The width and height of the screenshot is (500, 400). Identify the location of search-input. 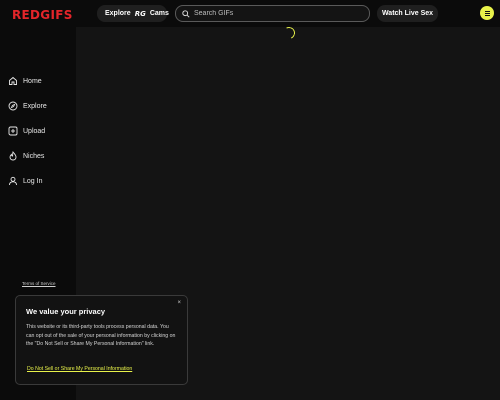
(274, 13).